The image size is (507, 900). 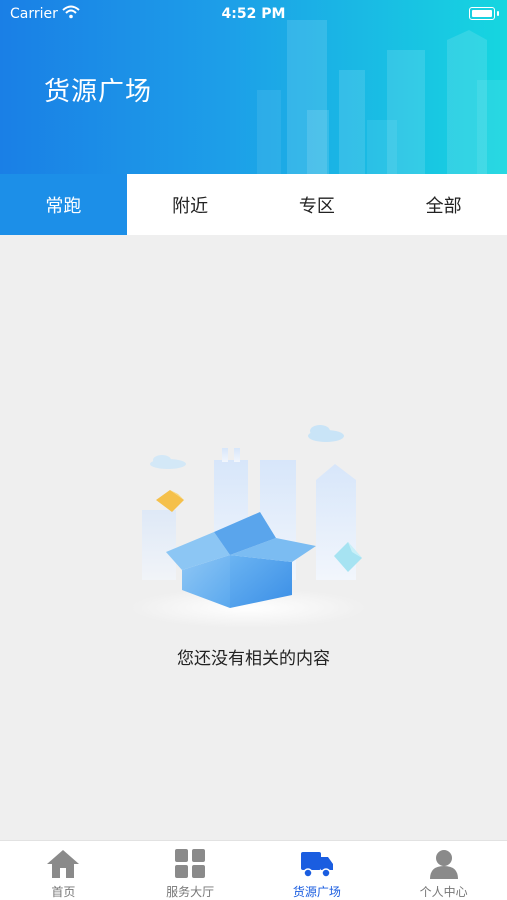 I want to click on tabbar-label-service-hall: 服务大厅, so click(x=190, y=892).